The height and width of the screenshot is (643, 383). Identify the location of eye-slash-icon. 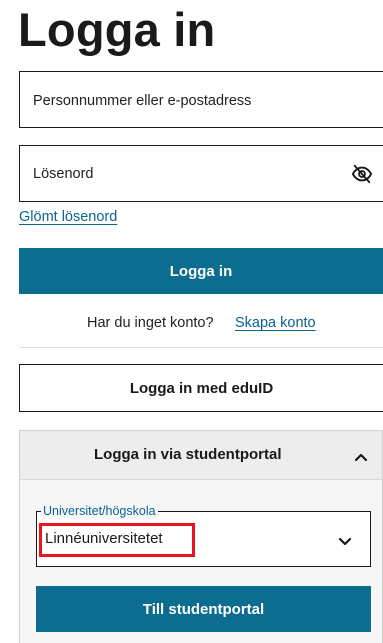
(362, 174).